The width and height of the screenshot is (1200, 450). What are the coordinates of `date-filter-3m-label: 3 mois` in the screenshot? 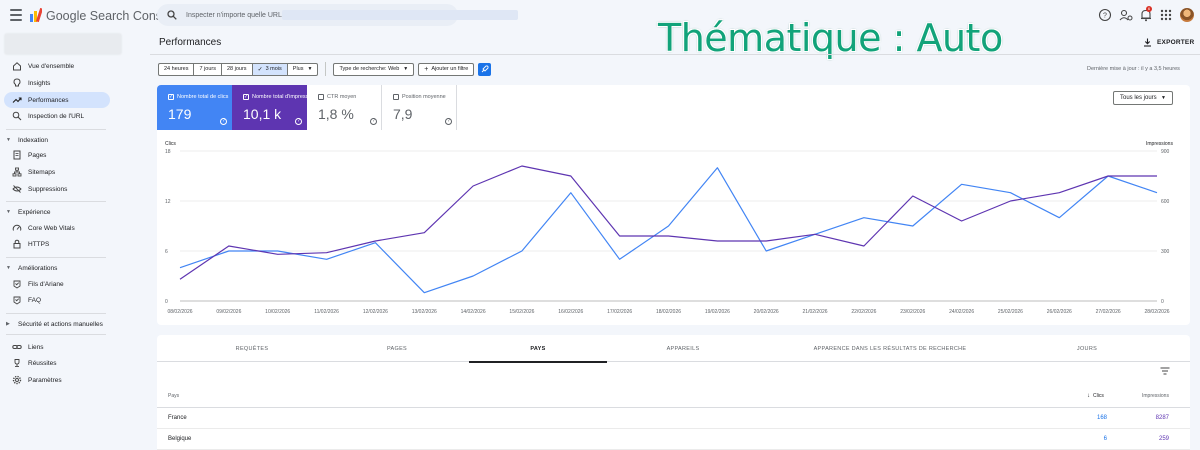 It's located at (273, 69).